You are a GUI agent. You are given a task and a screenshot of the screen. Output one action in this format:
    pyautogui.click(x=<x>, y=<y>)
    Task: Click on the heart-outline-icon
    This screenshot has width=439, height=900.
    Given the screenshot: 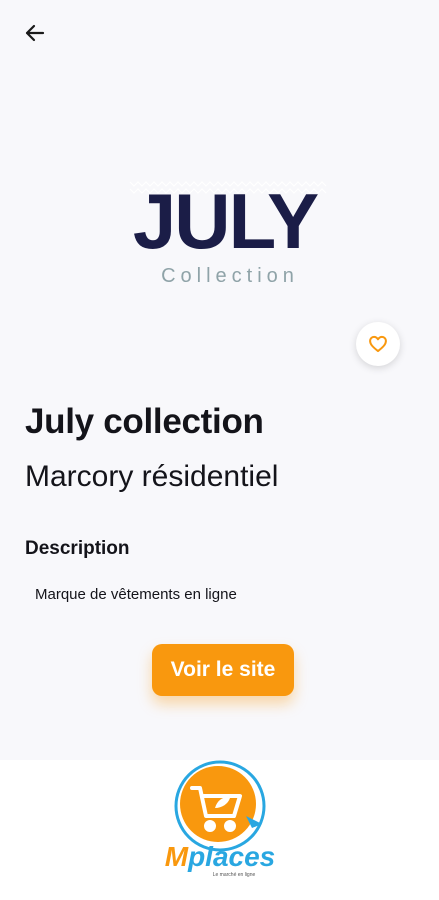 What is the action you would take?
    pyautogui.click(x=378, y=344)
    